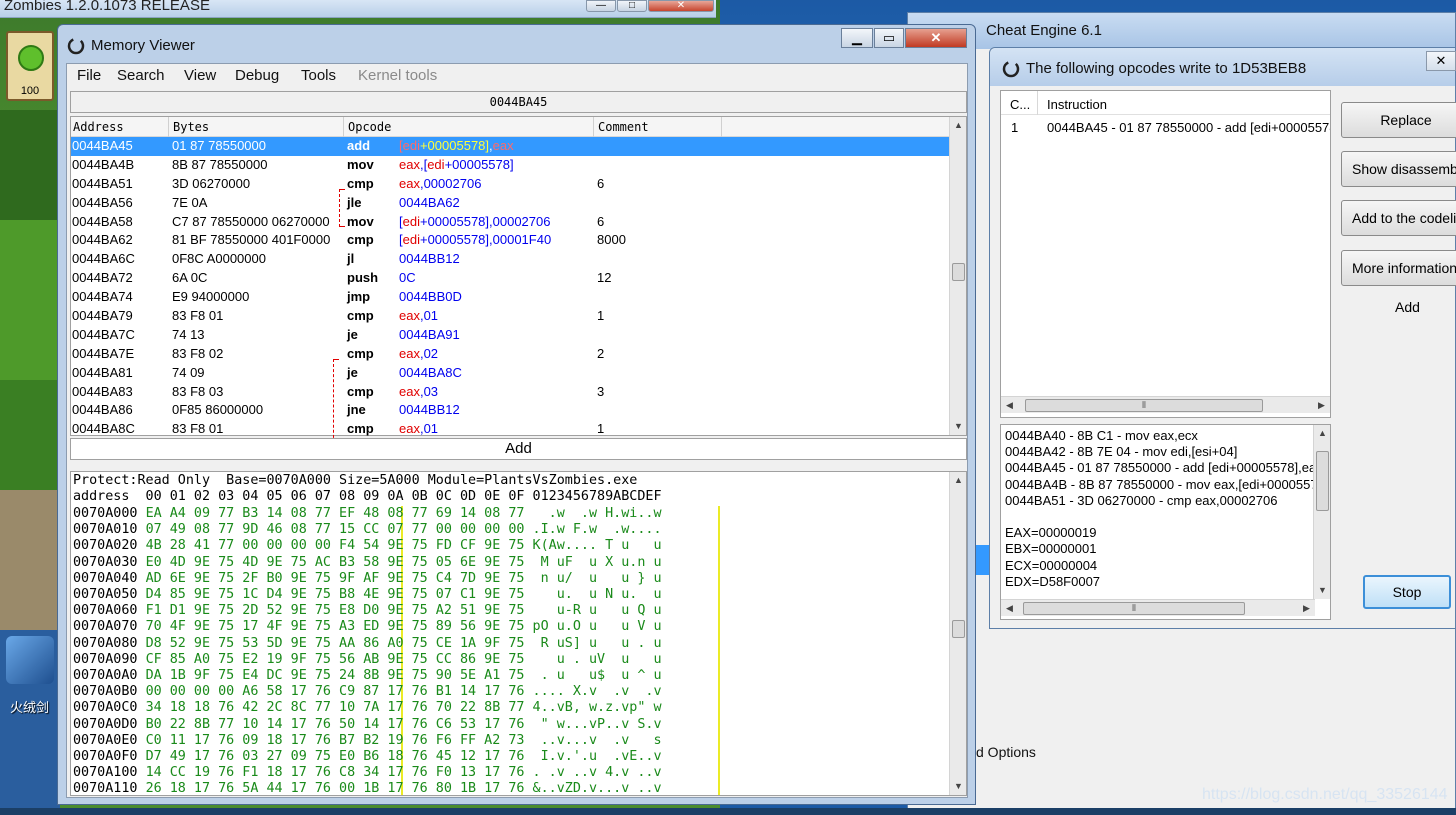 This screenshot has height=815, width=1456. What do you see at coordinates (29, 706) in the screenshot?
I see `desktop-icon-label: 火绒剑` at bounding box center [29, 706].